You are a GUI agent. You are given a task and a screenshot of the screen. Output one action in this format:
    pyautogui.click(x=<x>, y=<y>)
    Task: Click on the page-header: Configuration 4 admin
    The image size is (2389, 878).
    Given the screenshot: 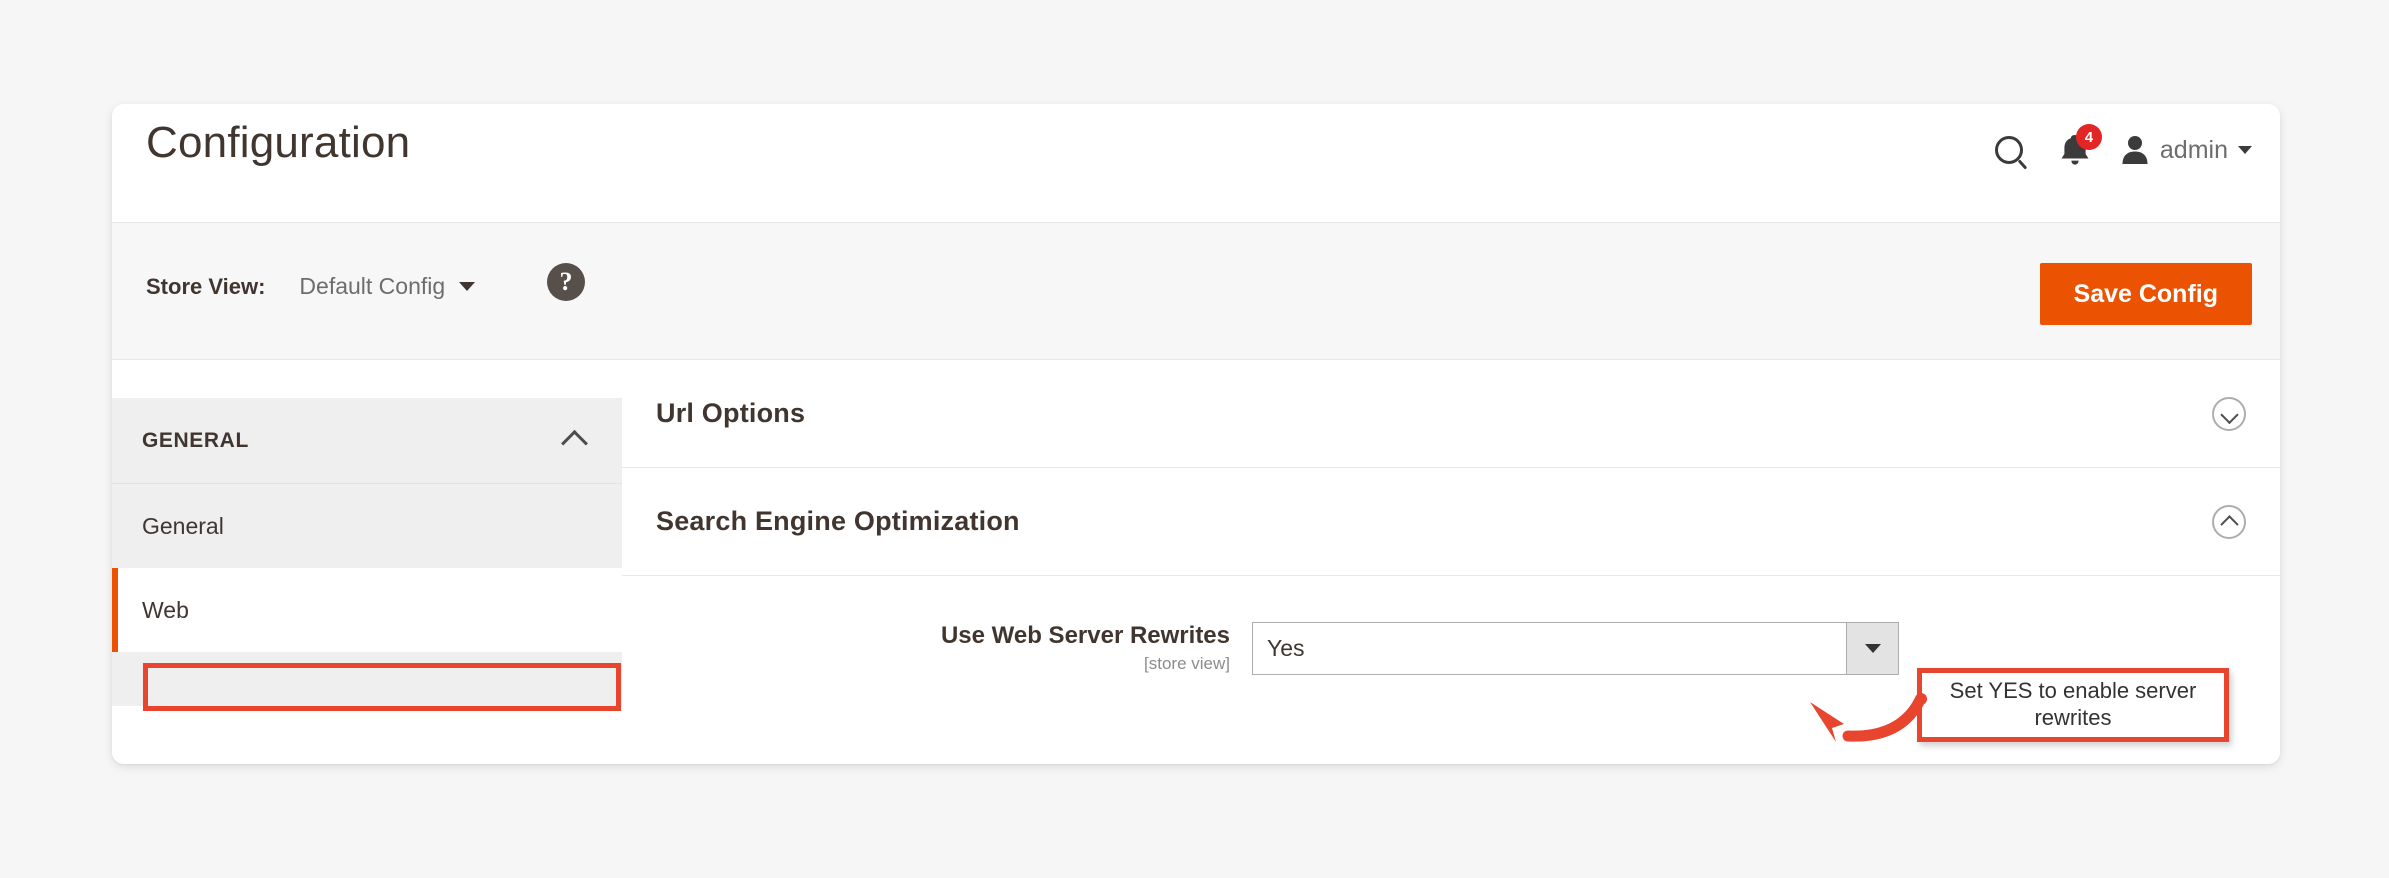 What is the action you would take?
    pyautogui.click(x=1196, y=163)
    